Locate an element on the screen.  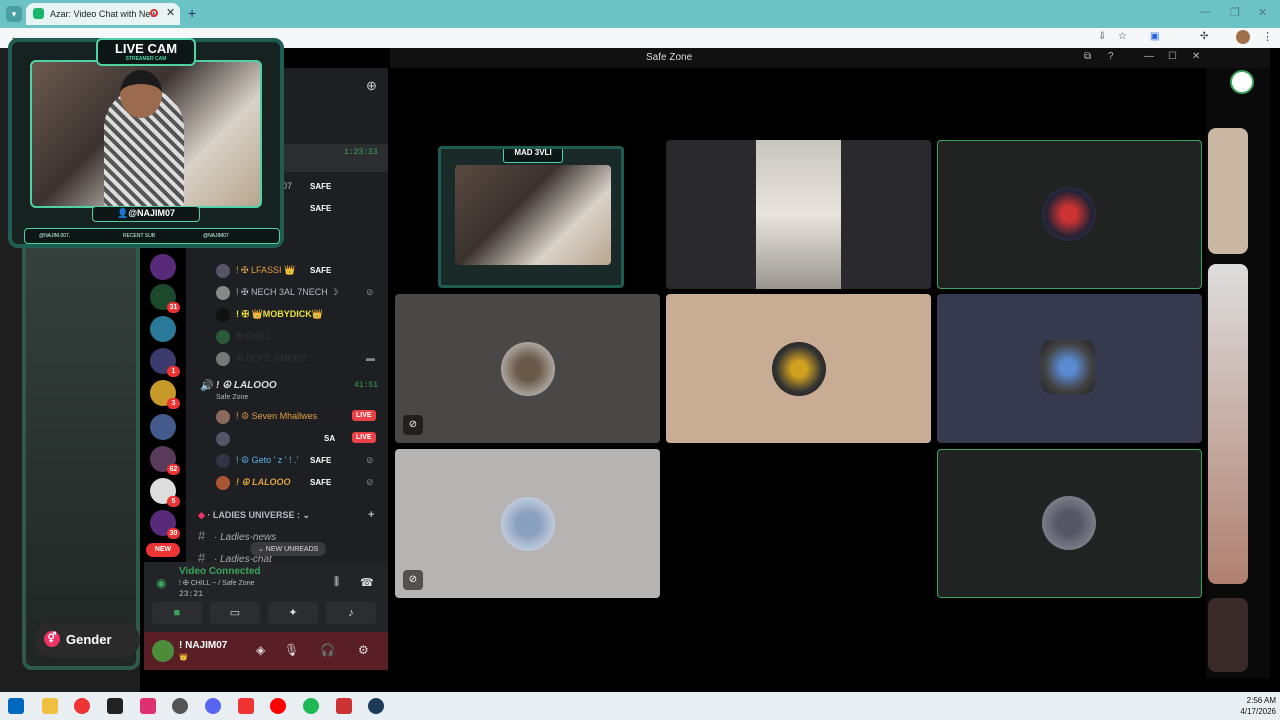
close-tab-button: ✕ is located at coordinates (170, 12).